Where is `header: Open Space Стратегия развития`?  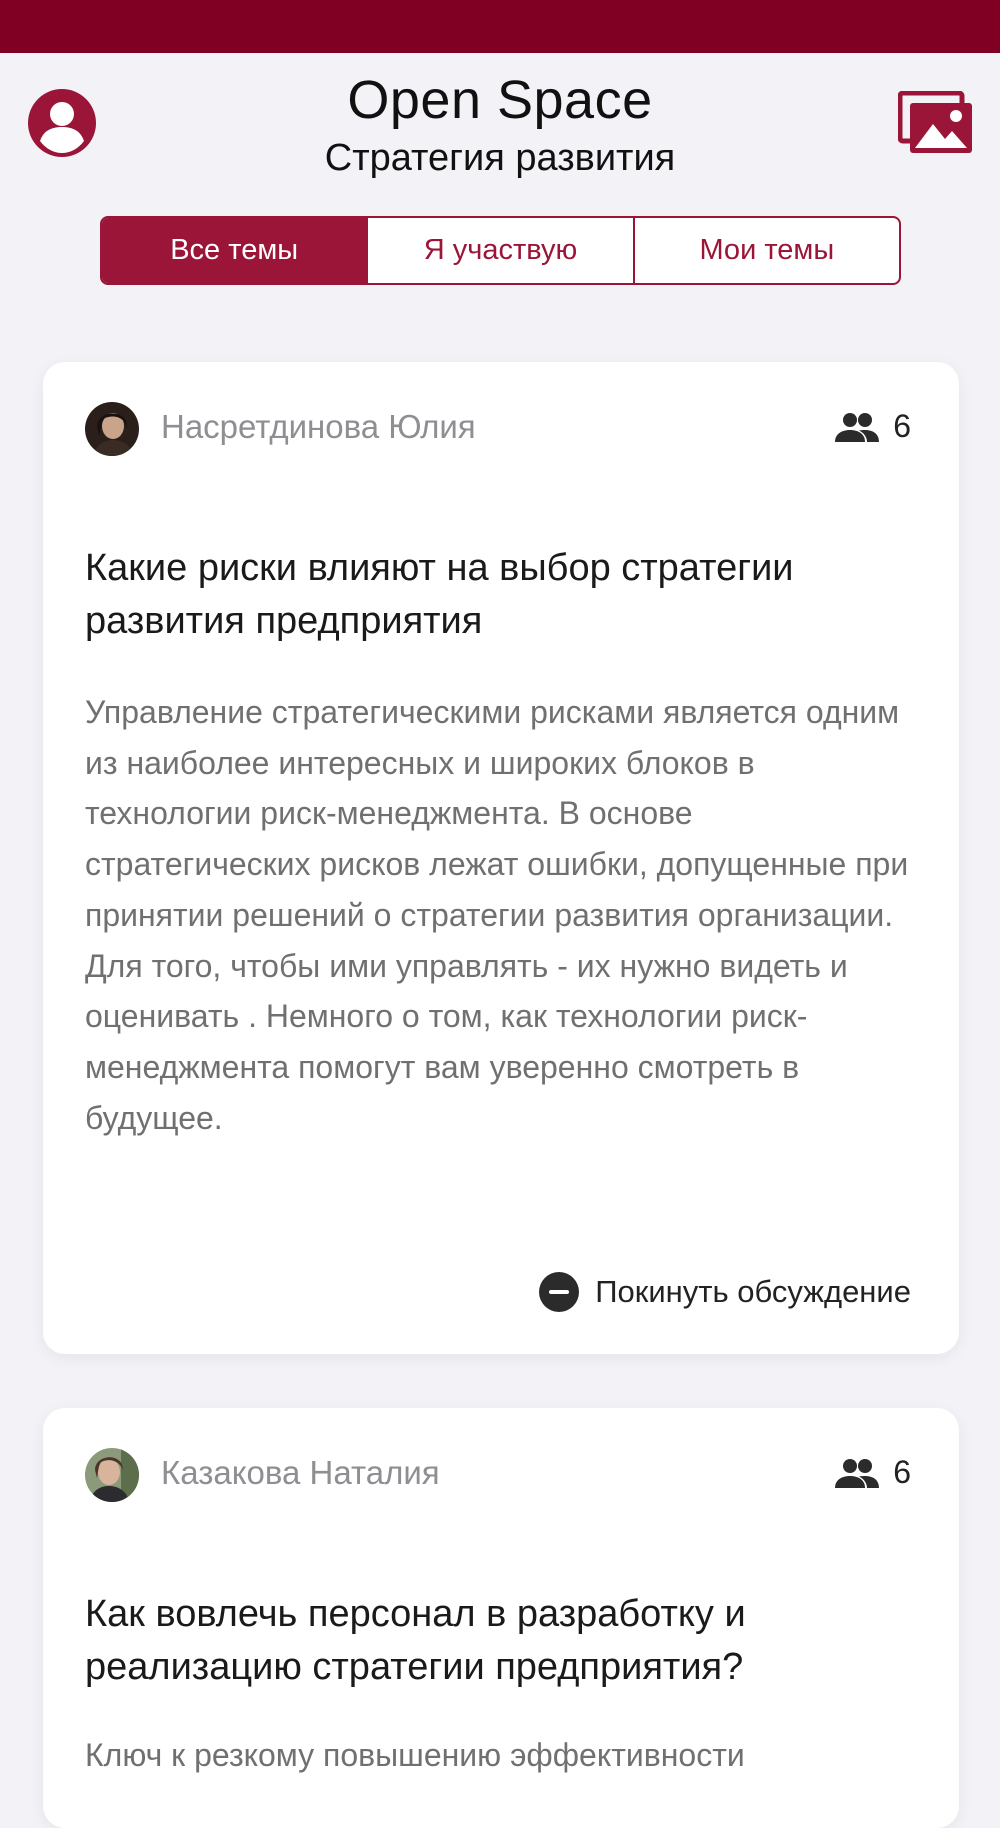
header: Open Space Стратегия развития is located at coordinates (500, 118).